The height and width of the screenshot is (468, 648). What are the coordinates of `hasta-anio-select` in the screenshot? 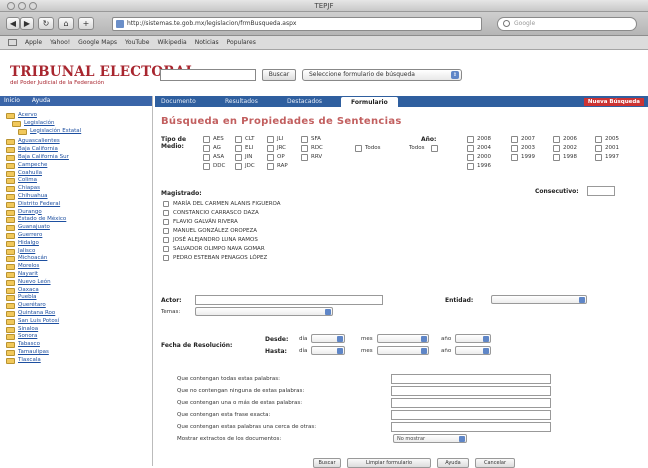 It's located at (473, 350).